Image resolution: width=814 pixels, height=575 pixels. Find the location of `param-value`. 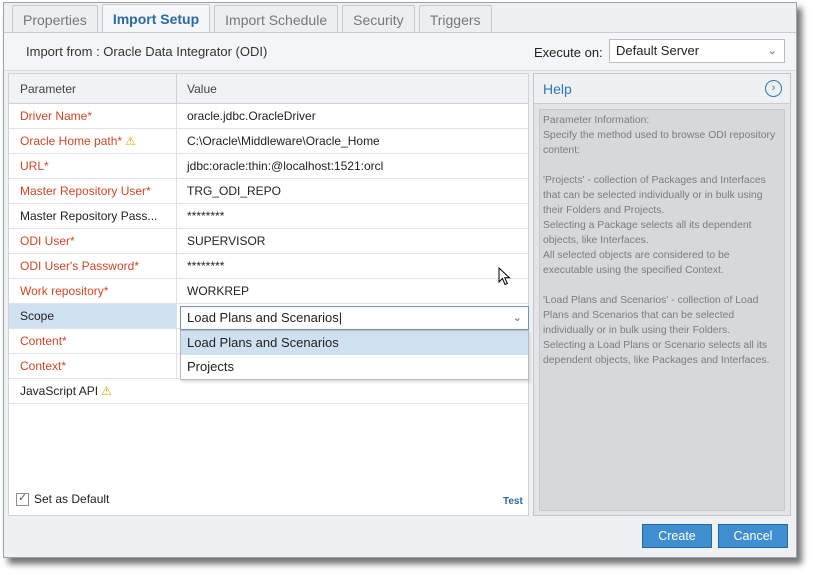

param-value is located at coordinates (352, 391).